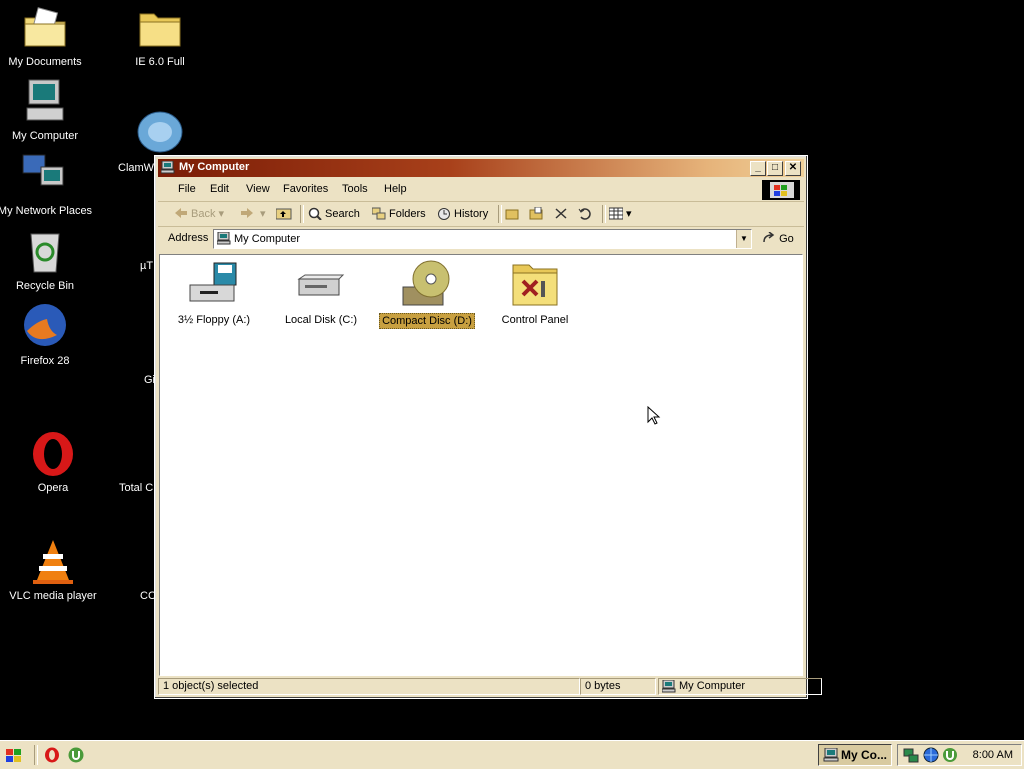 The image size is (1024, 769). I want to click on address-label: Address, so click(188, 238).